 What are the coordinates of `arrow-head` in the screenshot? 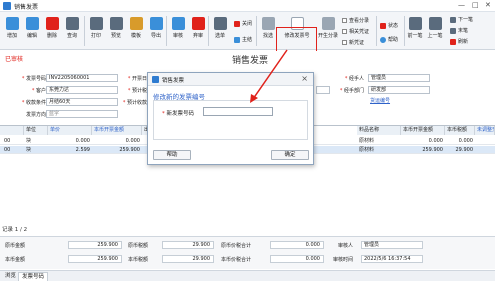 It's located at (254, 98).